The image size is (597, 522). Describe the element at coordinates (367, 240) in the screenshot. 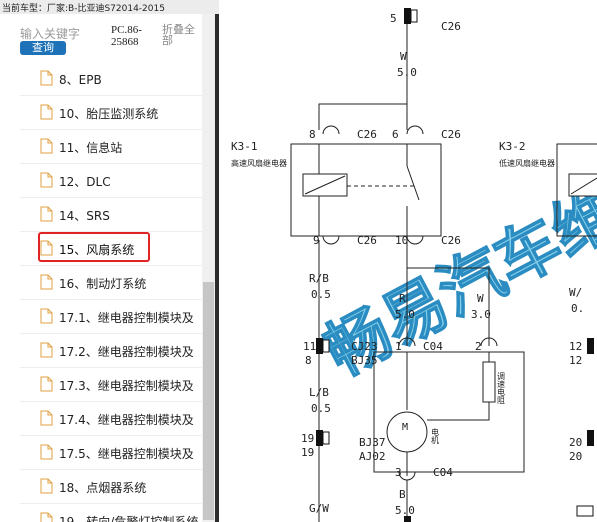

I see `c26-label-c: C26` at that location.